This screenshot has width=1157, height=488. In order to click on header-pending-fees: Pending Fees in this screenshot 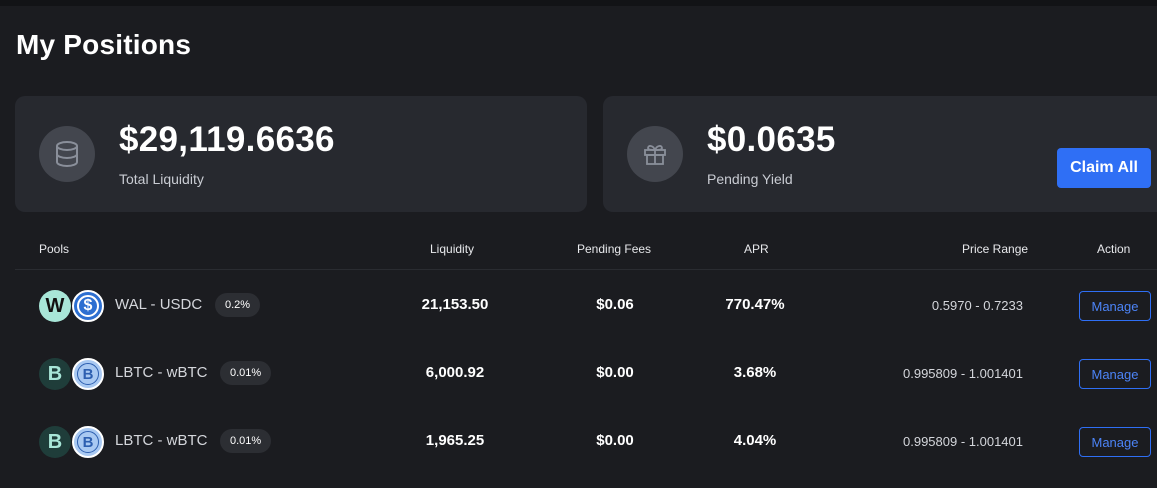, I will do `click(614, 249)`.